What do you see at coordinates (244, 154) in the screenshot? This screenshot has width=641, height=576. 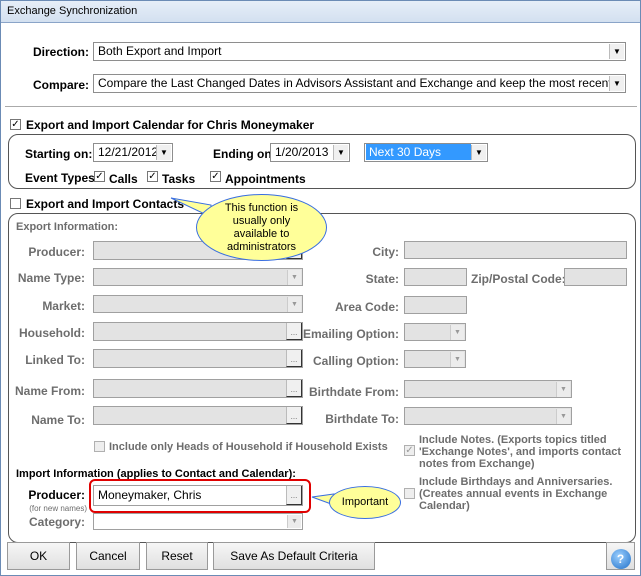 I see `ending-label: Ending on:` at bounding box center [244, 154].